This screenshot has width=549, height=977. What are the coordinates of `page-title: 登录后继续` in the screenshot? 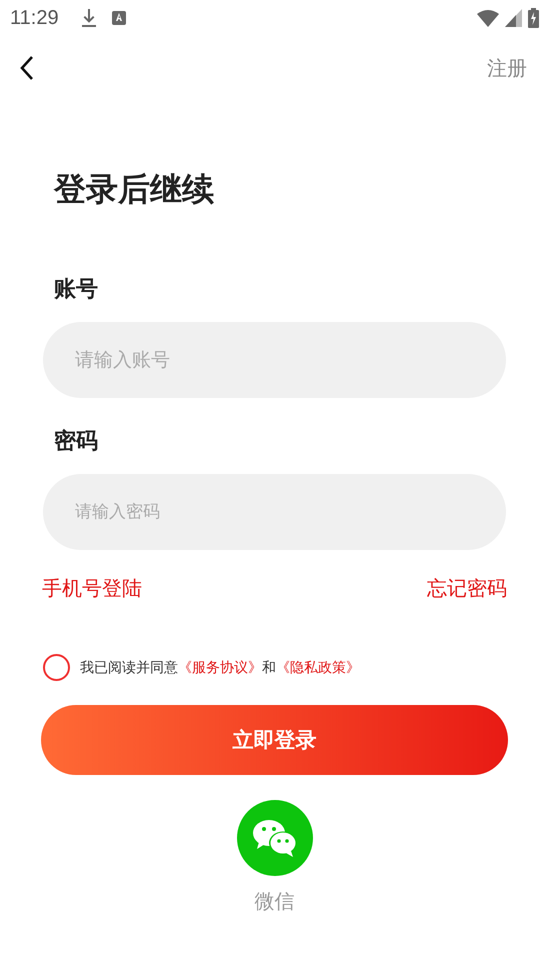 It's located at (134, 189).